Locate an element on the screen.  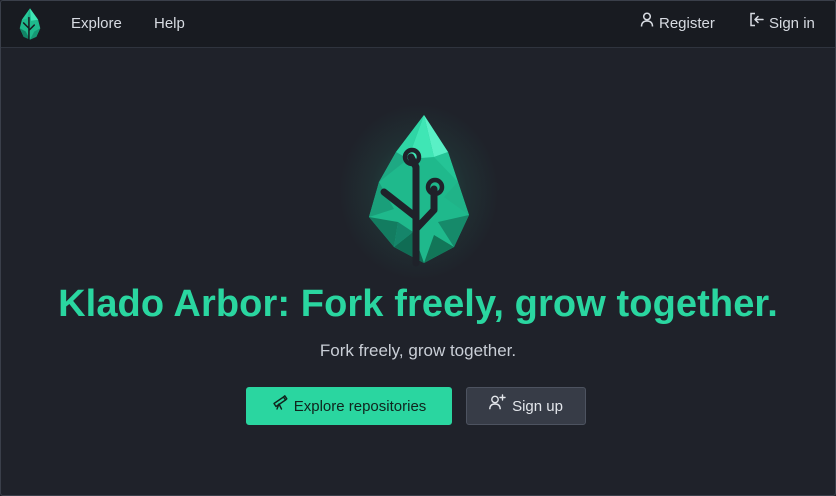
nav-register-link: Register is located at coordinates (677, 24).